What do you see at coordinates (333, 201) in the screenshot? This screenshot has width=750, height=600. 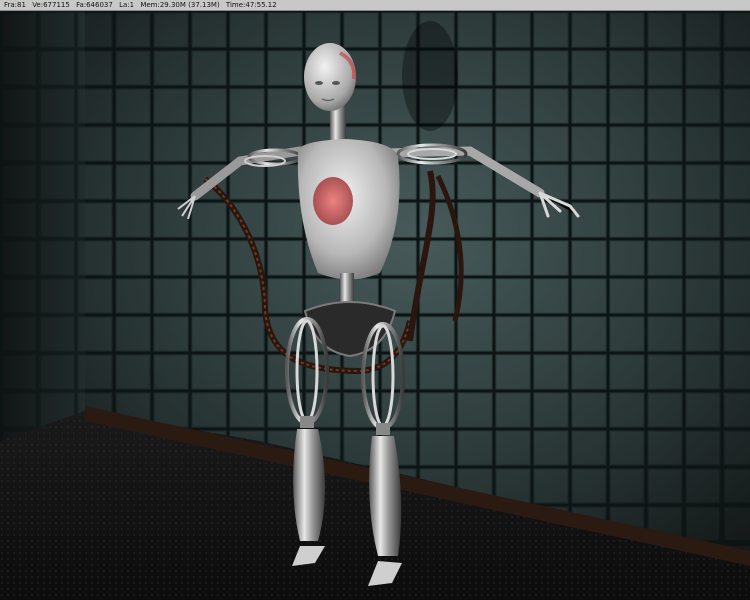 I see `chest-core` at bounding box center [333, 201].